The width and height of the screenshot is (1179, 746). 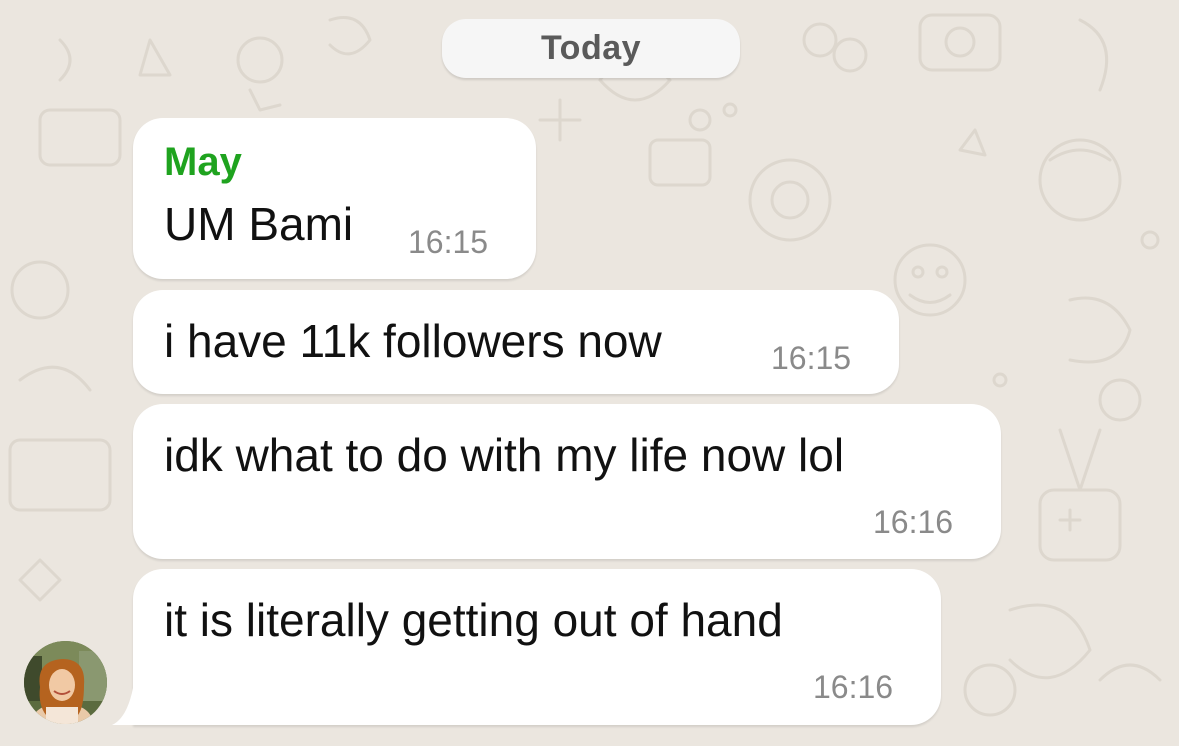 I want to click on message-text: UM Bami, so click(x=259, y=224).